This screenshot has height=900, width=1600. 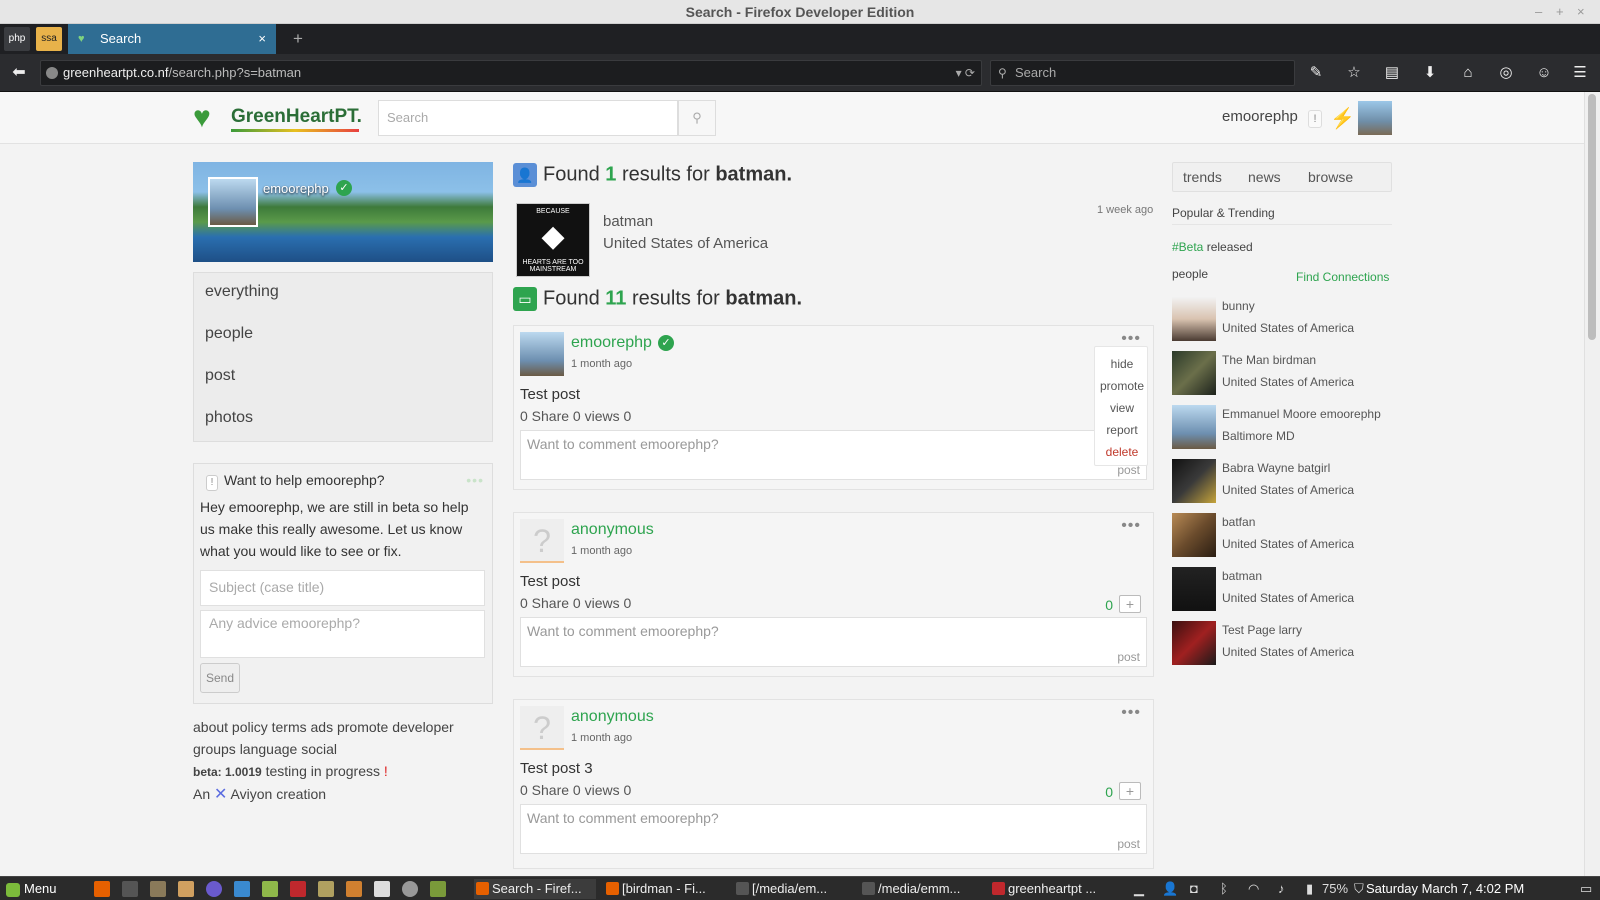 What do you see at coordinates (1260, 116) in the screenshot?
I see `header-username: emoorephp` at bounding box center [1260, 116].